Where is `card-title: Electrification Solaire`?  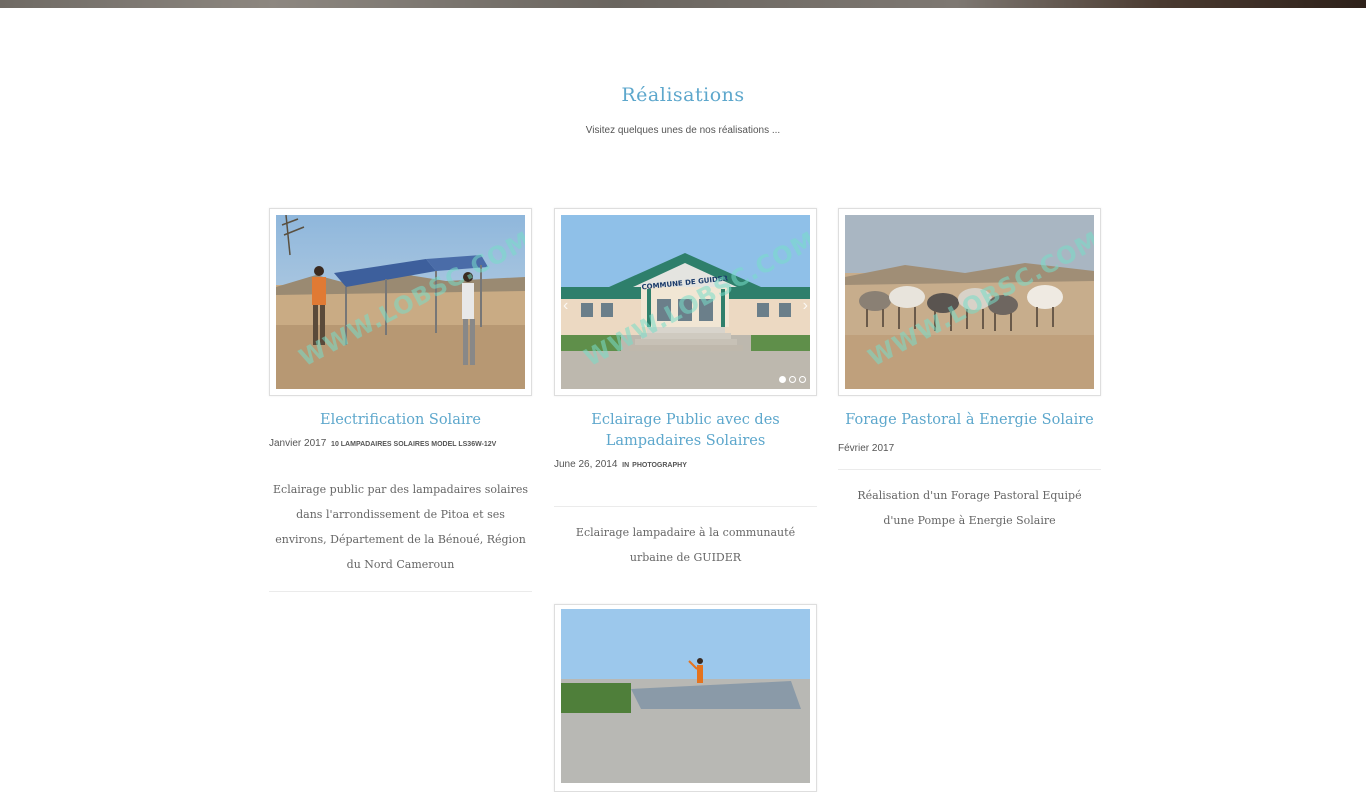
card-title: Electrification Solaire is located at coordinates (400, 420).